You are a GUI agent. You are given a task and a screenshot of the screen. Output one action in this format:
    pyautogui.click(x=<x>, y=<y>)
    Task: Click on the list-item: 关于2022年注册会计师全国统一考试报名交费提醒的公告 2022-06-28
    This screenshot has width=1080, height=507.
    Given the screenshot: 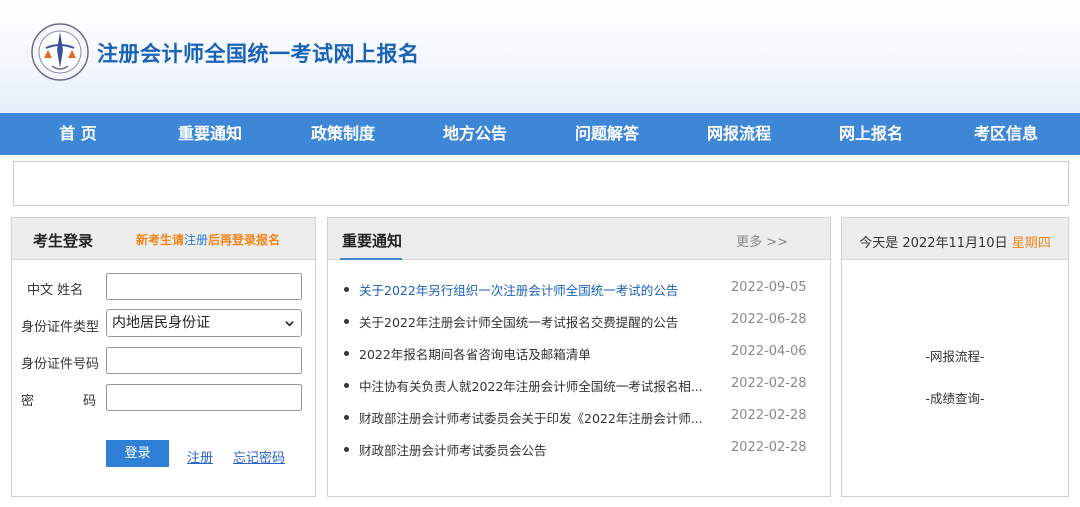 What is the action you would take?
    pyautogui.click(x=579, y=326)
    